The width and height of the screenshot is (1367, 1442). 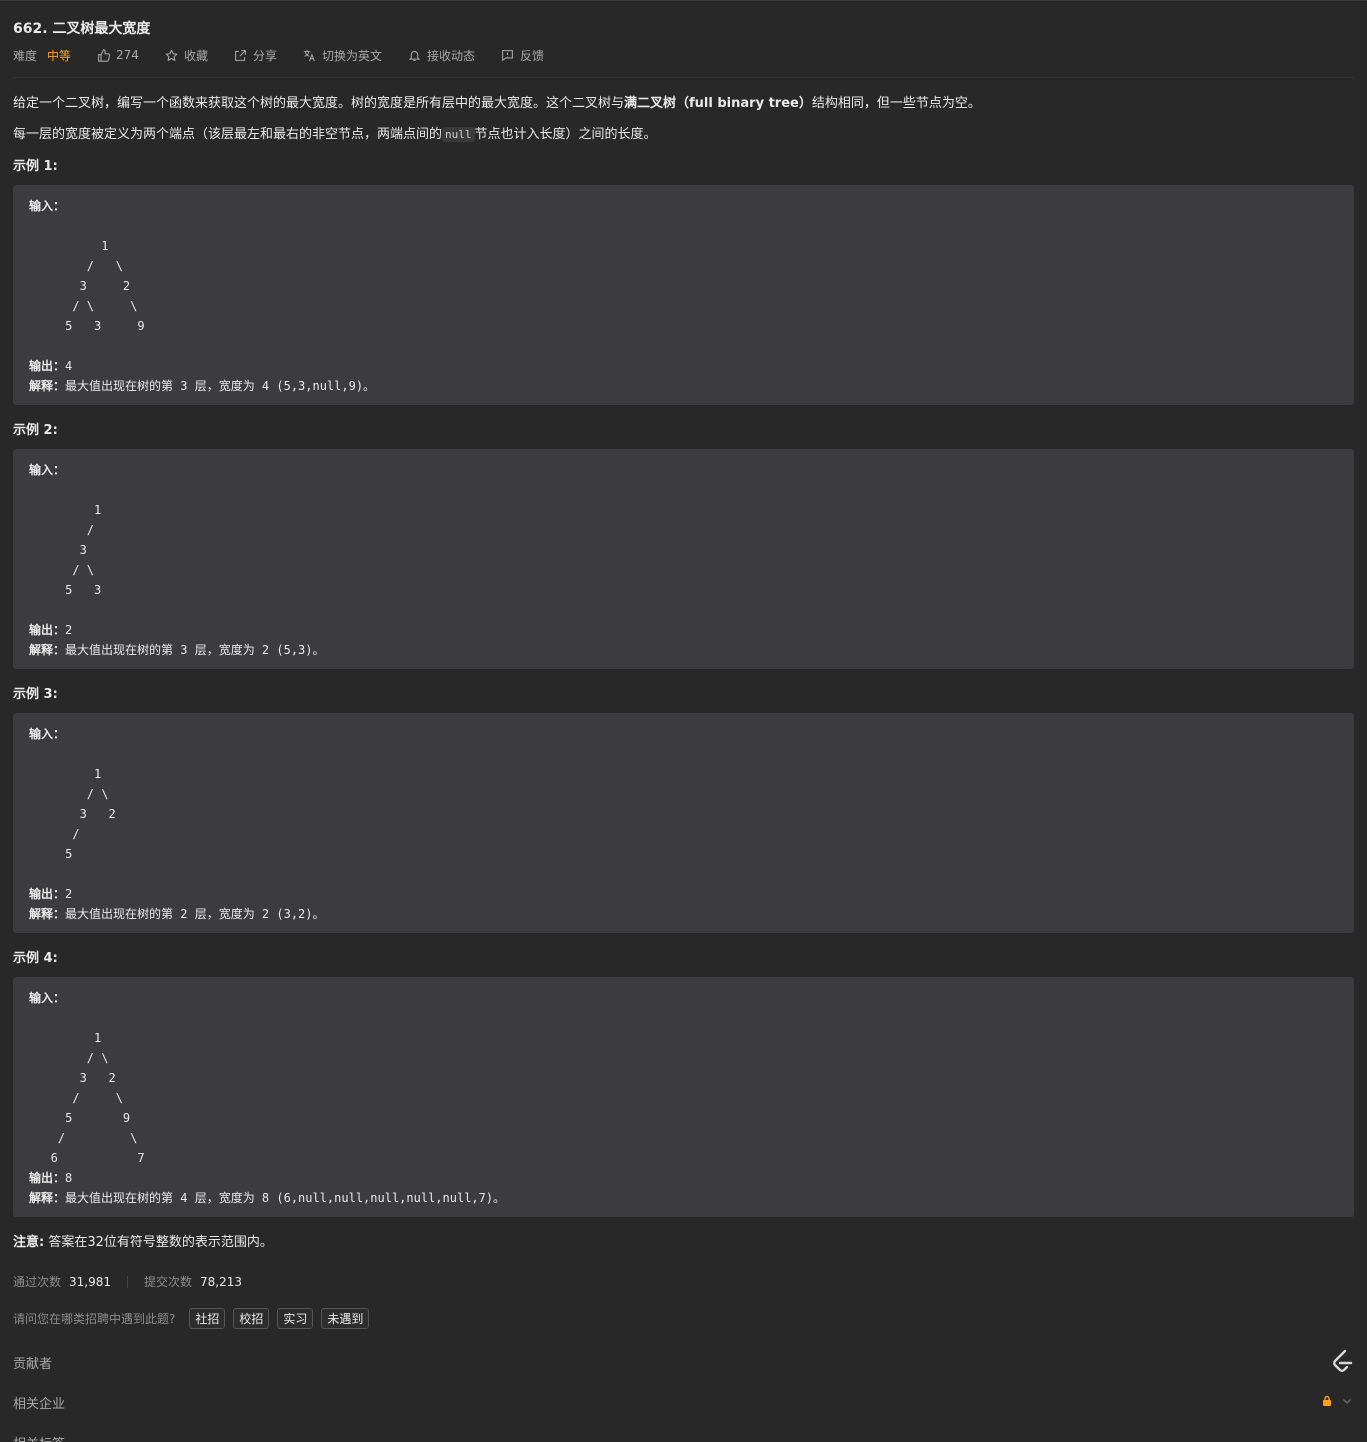 I want to click on feedback-icon, so click(x=507, y=55).